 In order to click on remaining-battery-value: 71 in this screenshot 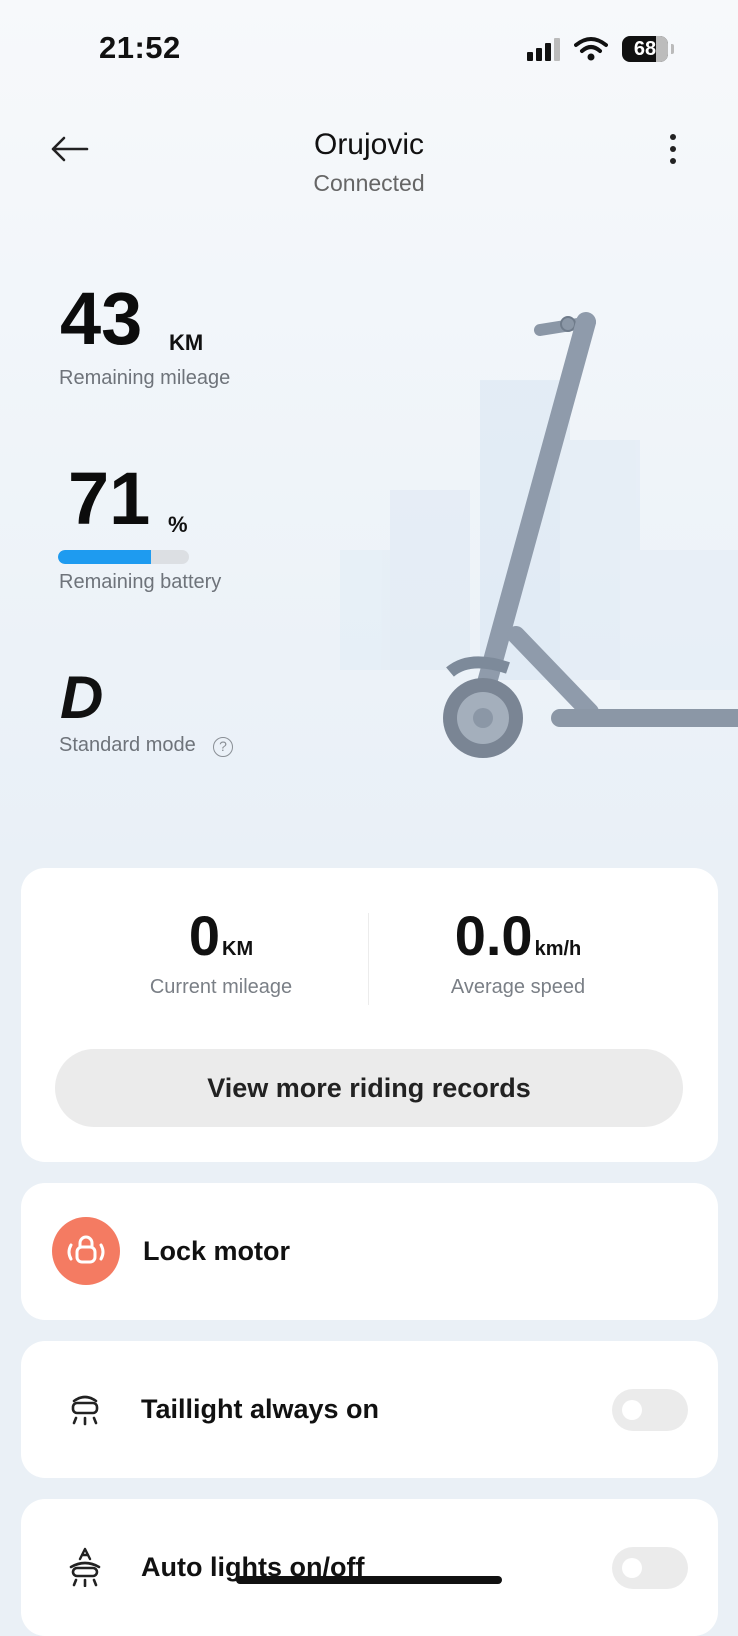, I will do `click(109, 498)`.